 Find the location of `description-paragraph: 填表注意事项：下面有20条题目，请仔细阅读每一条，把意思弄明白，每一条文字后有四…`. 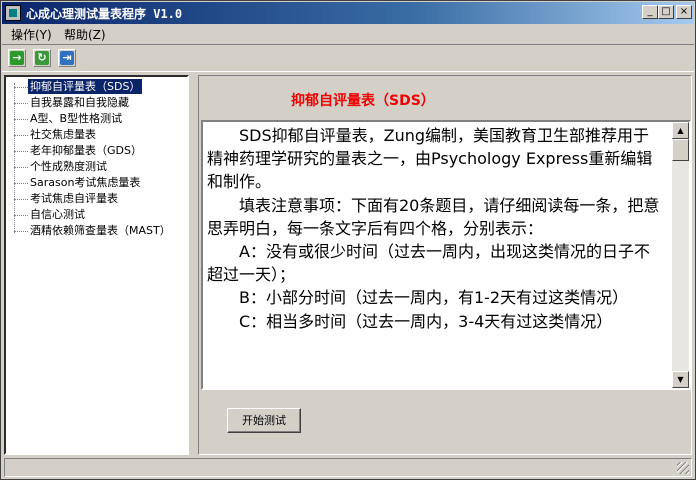

description-paragraph: 填表注意事项：下面有20条题目，请仔细阅读每一条，把意思弄明白，每一条文字后有四… is located at coordinates (433, 216).